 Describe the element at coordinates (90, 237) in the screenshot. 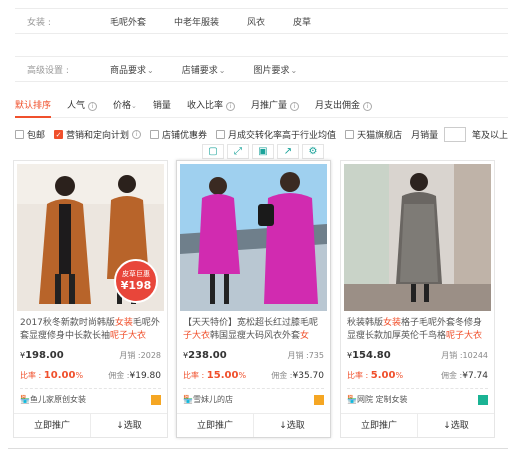

I see `product-image: 皮草巨惠 ¥198` at that location.